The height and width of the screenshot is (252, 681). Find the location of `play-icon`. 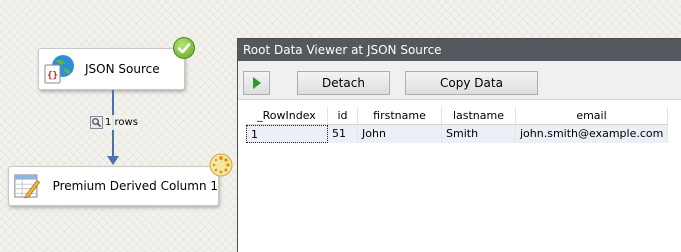

play-icon is located at coordinates (256, 83).